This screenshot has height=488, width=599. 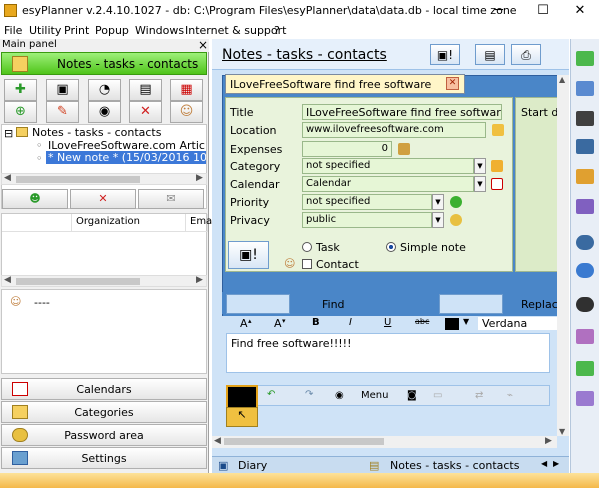 I want to click on grow-font-button: A, so click(x=244, y=323).